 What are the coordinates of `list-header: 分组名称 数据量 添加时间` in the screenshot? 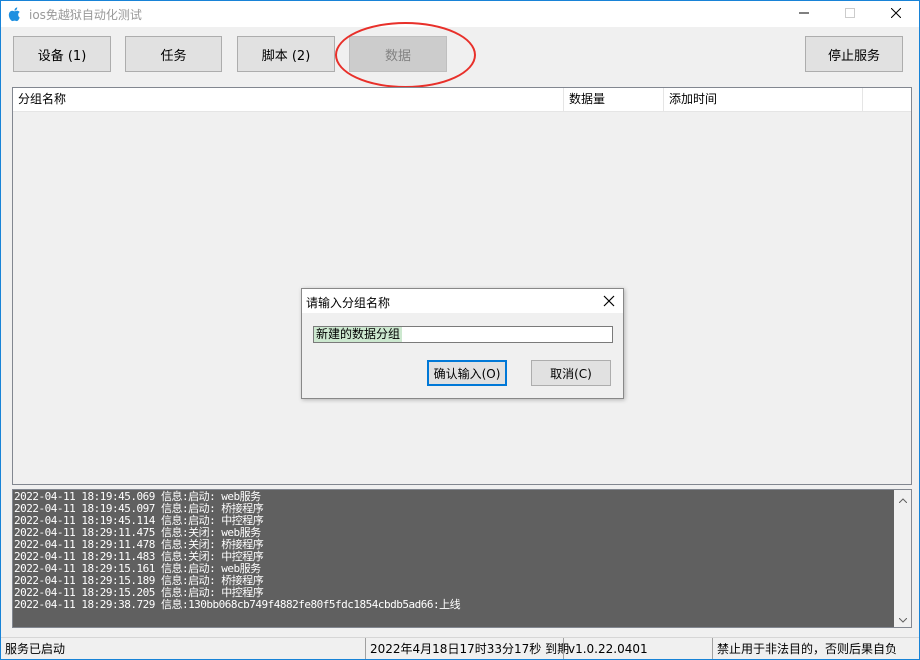 It's located at (462, 100).